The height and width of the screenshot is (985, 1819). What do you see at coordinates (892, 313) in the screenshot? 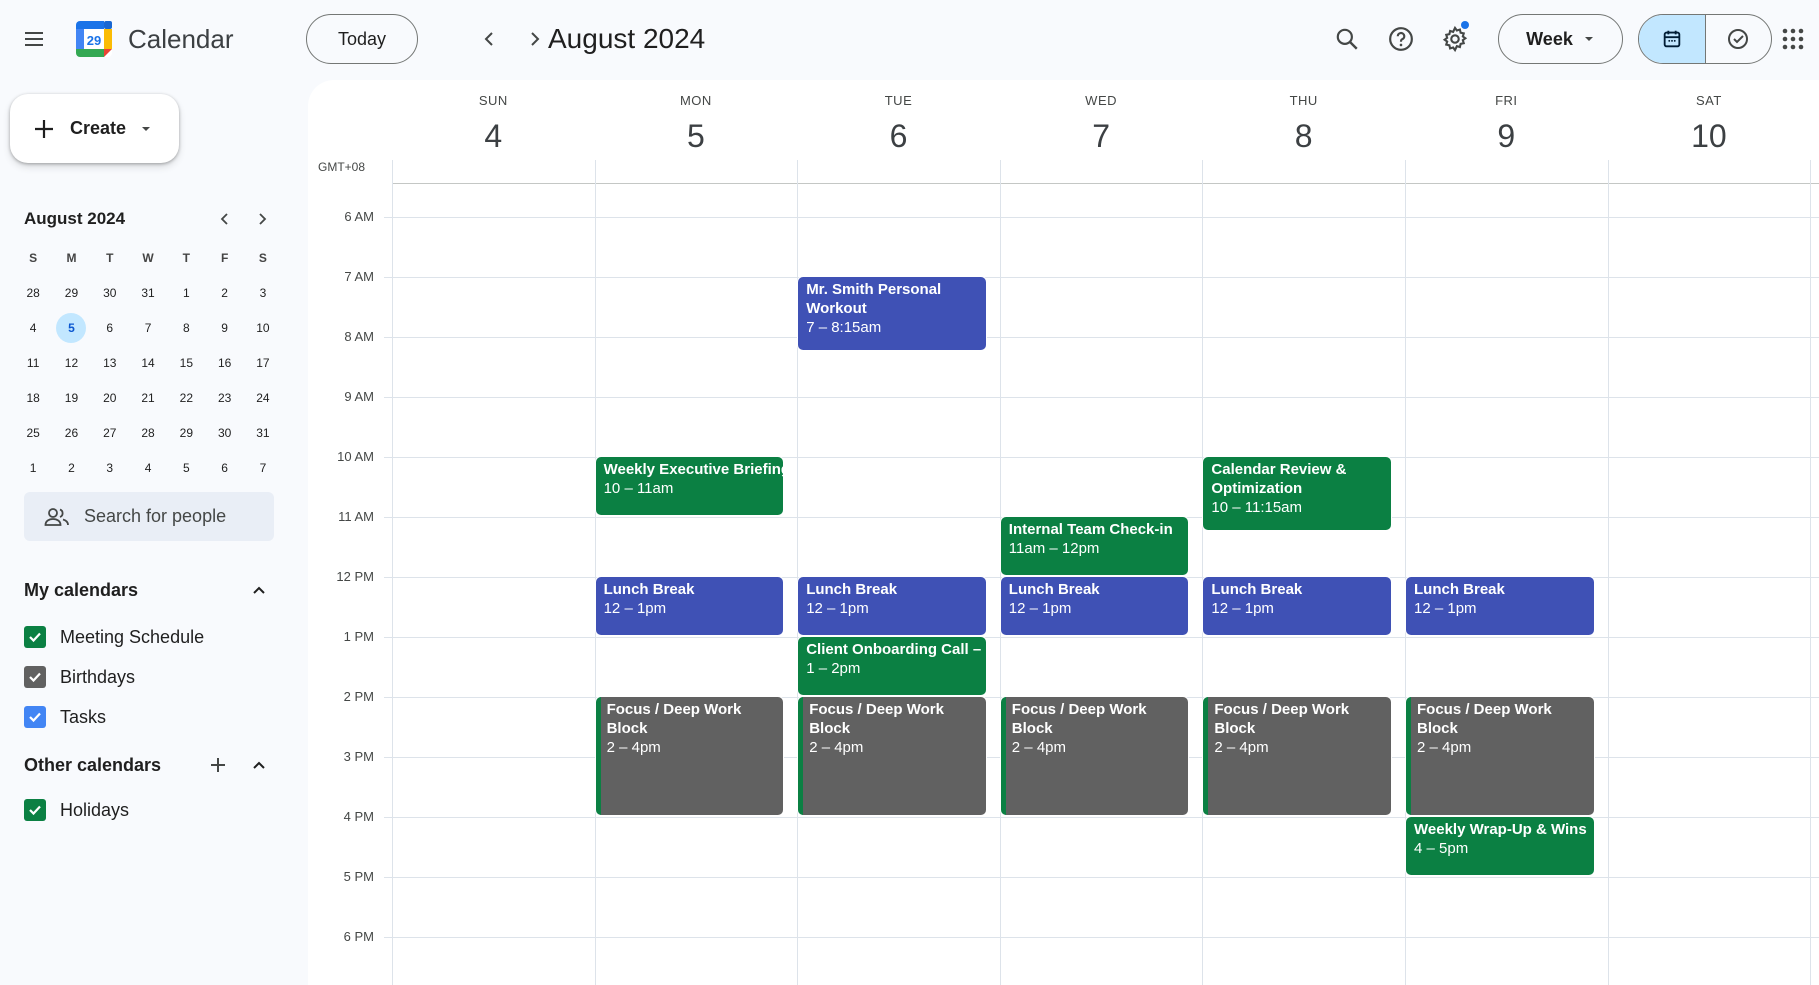
I see `calendar-event: Mr. Smith Personal Workout 7 – 8:15am` at bounding box center [892, 313].